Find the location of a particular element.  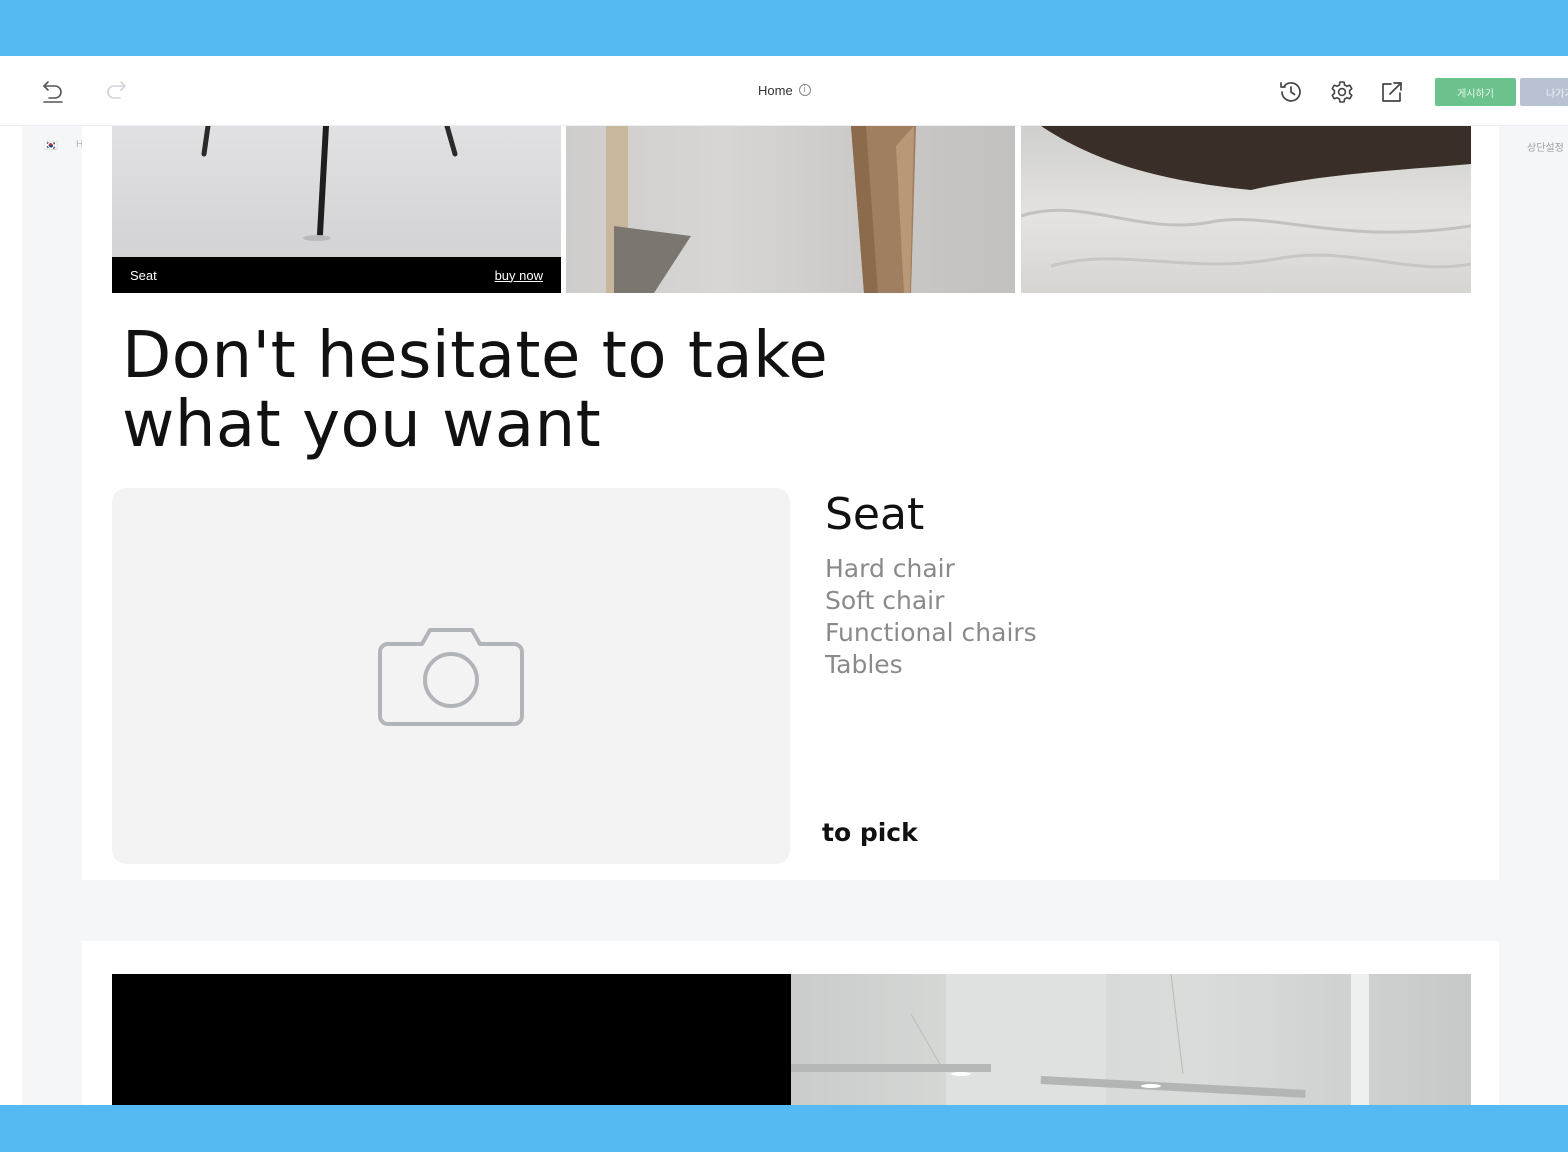

publish-button: 게시하기 is located at coordinates (1475, 92).